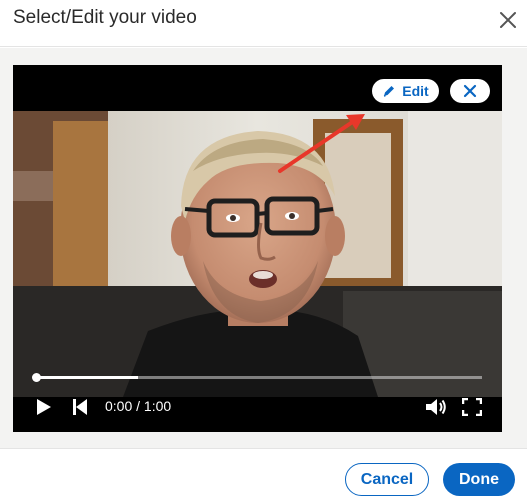  Describe the element at coordinates (80, 409) in the screenshot. I see `skip-back-icon` at that location.